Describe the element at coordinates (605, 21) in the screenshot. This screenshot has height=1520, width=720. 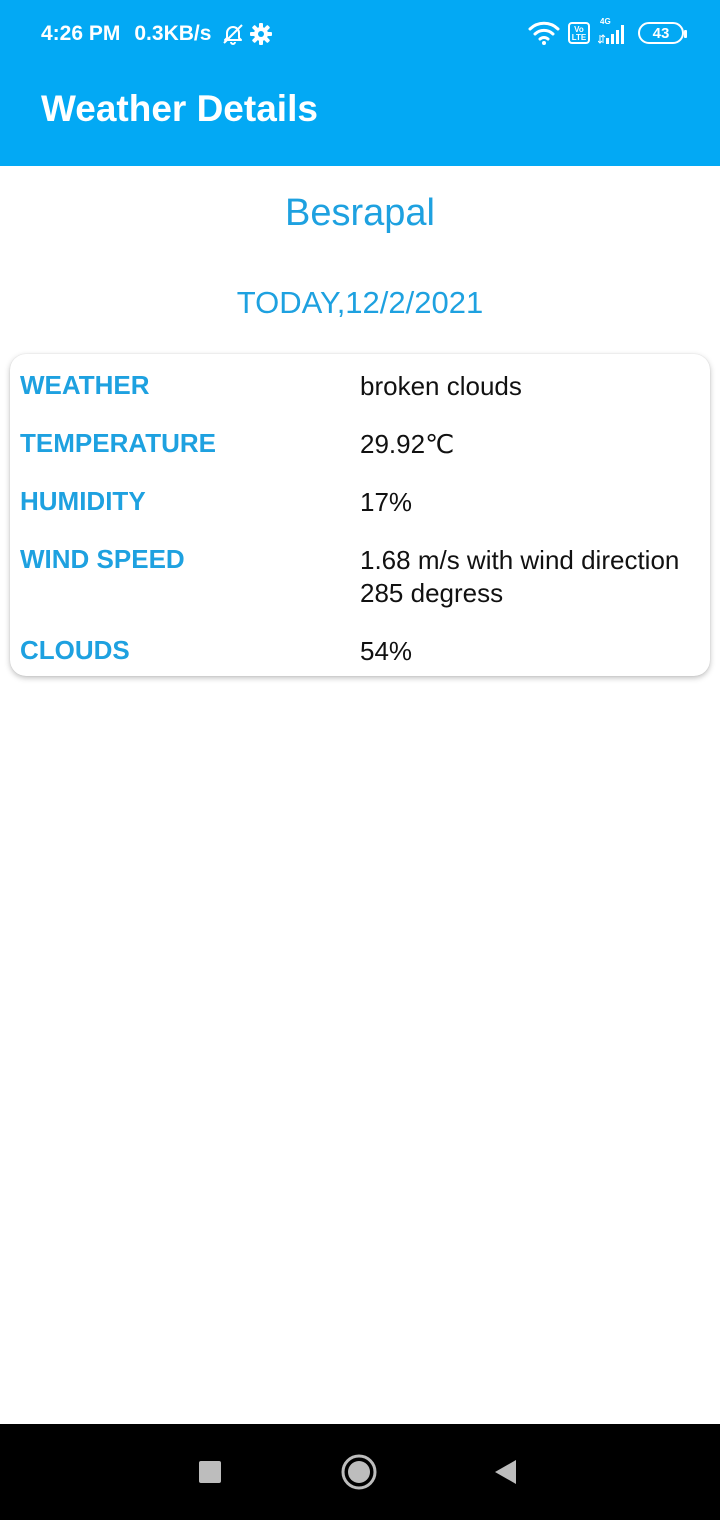
I see `network-type-label: 4G` at that location.